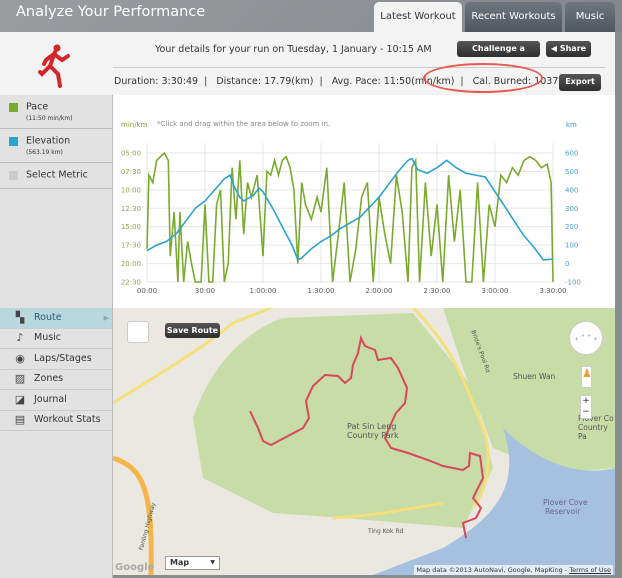 This screenshot has height=578, width=622. Describe the element at coordinates (580, 82) in the screenshot. I see `export-button: Export` at that location.